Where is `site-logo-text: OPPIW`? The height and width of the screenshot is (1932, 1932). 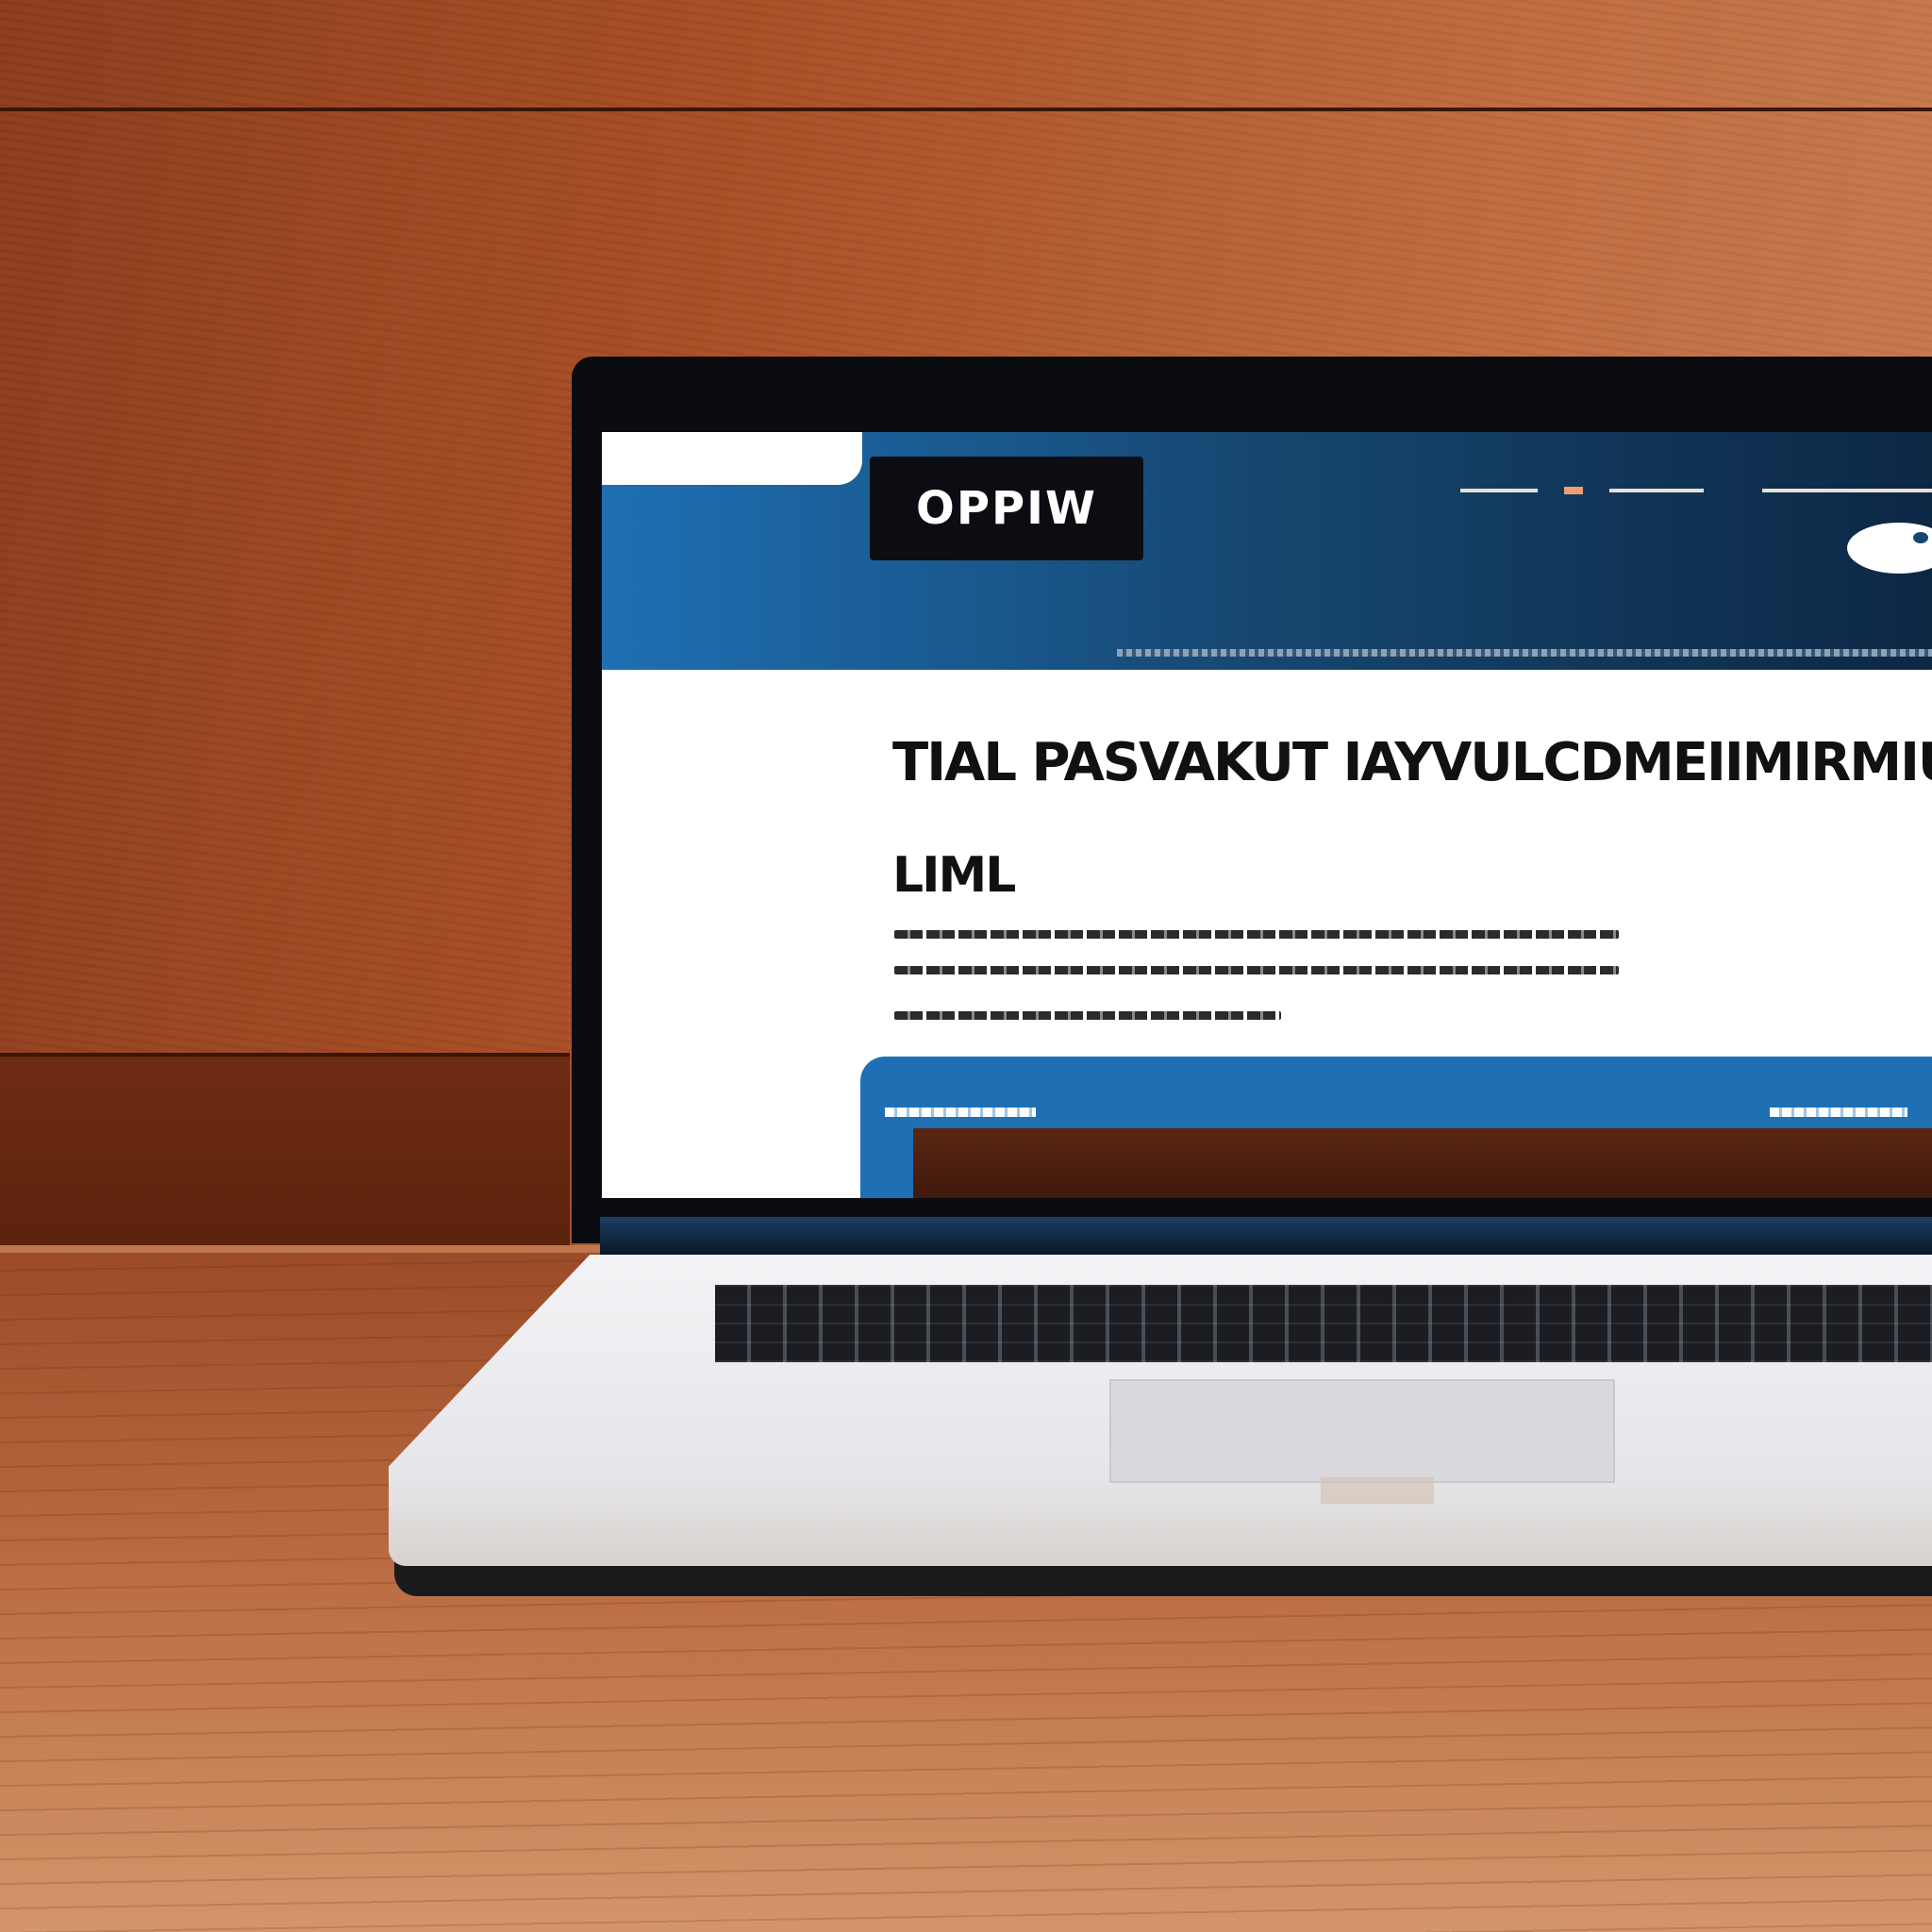 site-logo-text: OPPIW is located at coordinates (1006, 508).